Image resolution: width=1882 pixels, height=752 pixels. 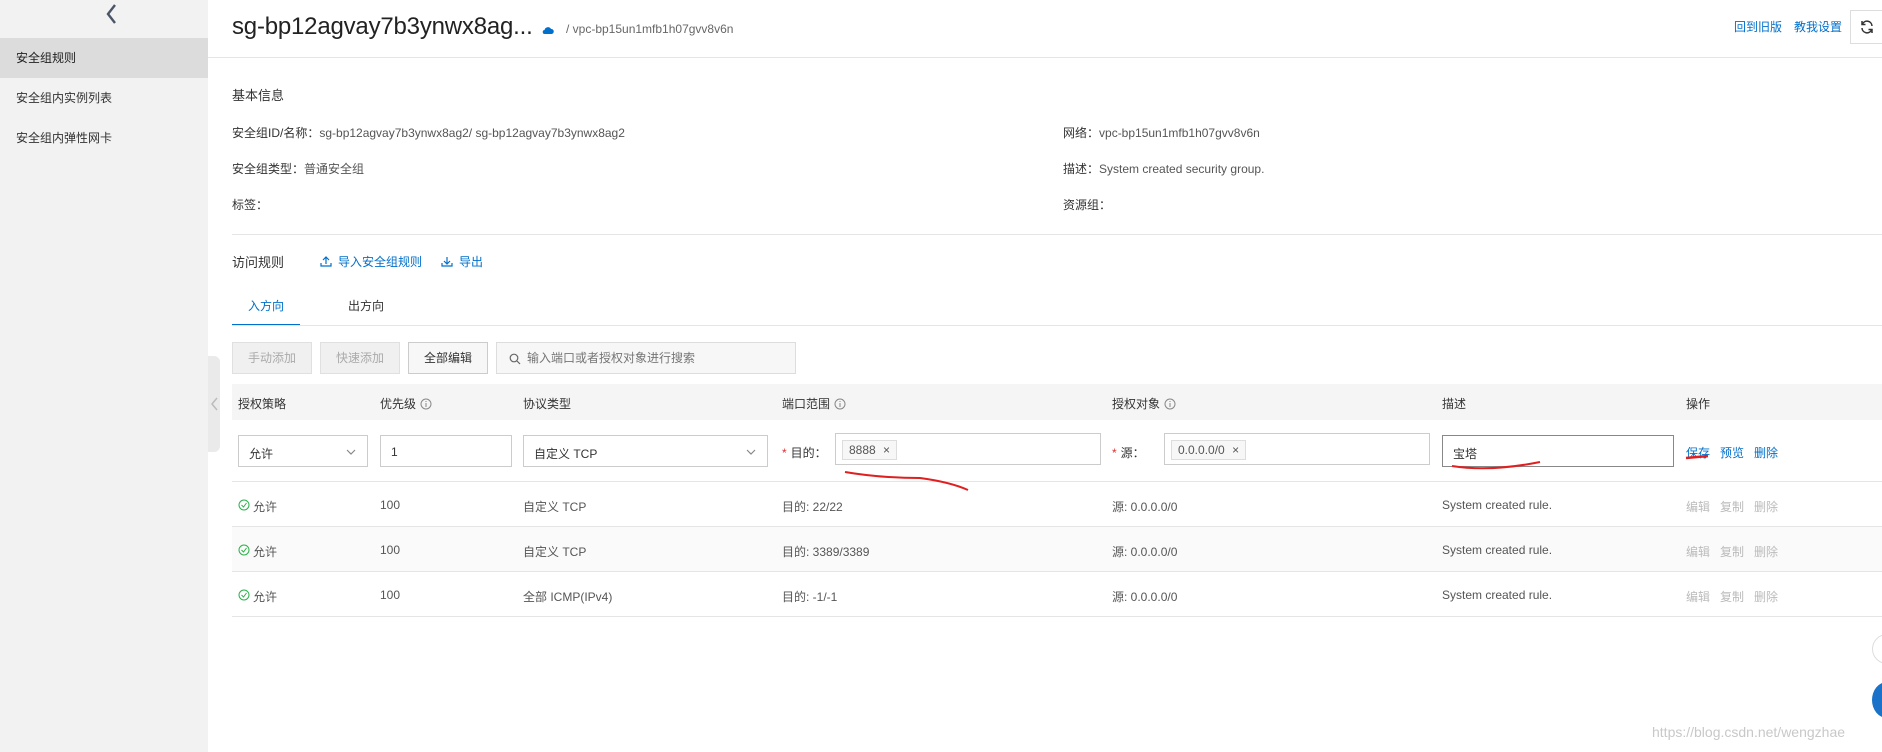 I want to click on th-description: 描述, so click(x=1454, y=404).